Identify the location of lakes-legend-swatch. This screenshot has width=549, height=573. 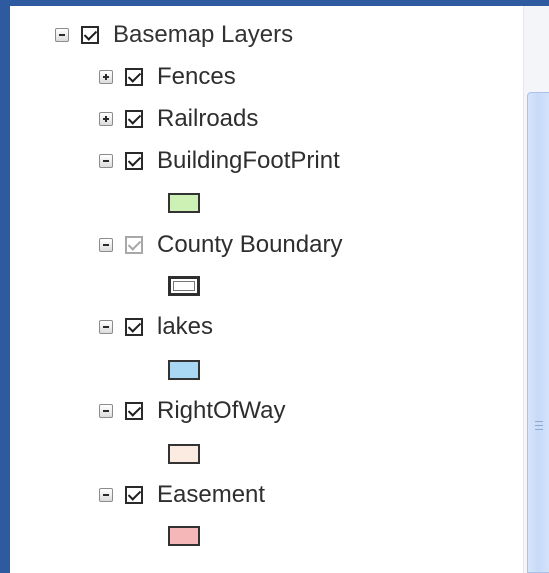
(184, 370).